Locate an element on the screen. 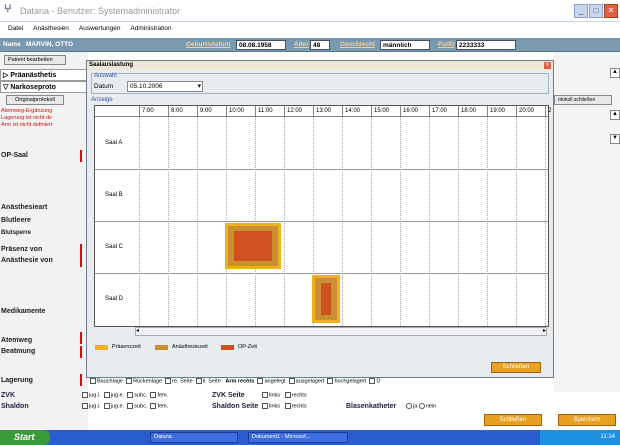 Image resolution: width=620 pixels, height=445 pixels. patid-label: PatID is located at coordinates (446, 44).